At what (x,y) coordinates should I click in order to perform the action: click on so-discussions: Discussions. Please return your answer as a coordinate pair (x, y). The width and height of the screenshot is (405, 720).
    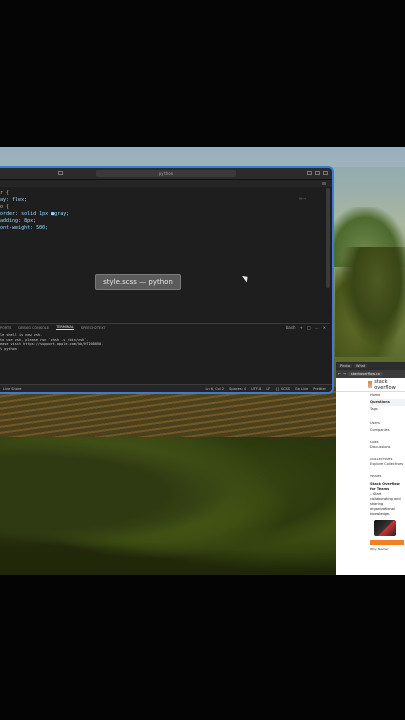
    Looking at the image, I should click on (370, 447).